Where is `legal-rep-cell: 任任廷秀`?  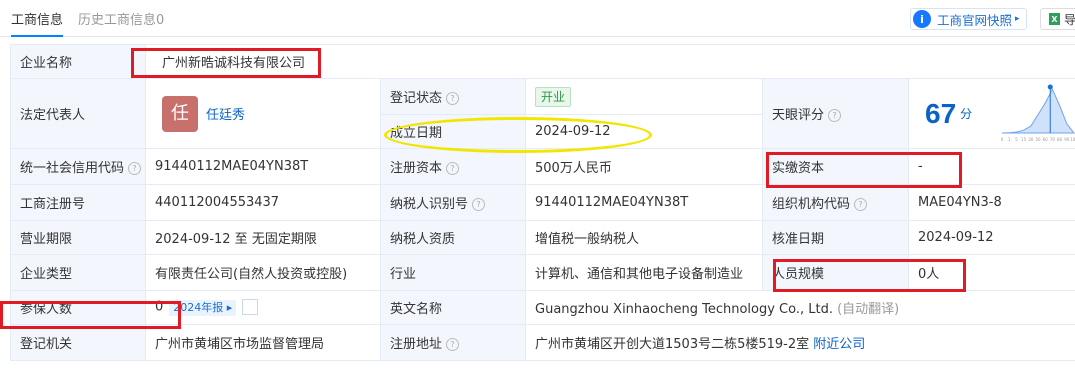
legal-rep-cell: 任任廷秀 is located at coordinates (263, 113).